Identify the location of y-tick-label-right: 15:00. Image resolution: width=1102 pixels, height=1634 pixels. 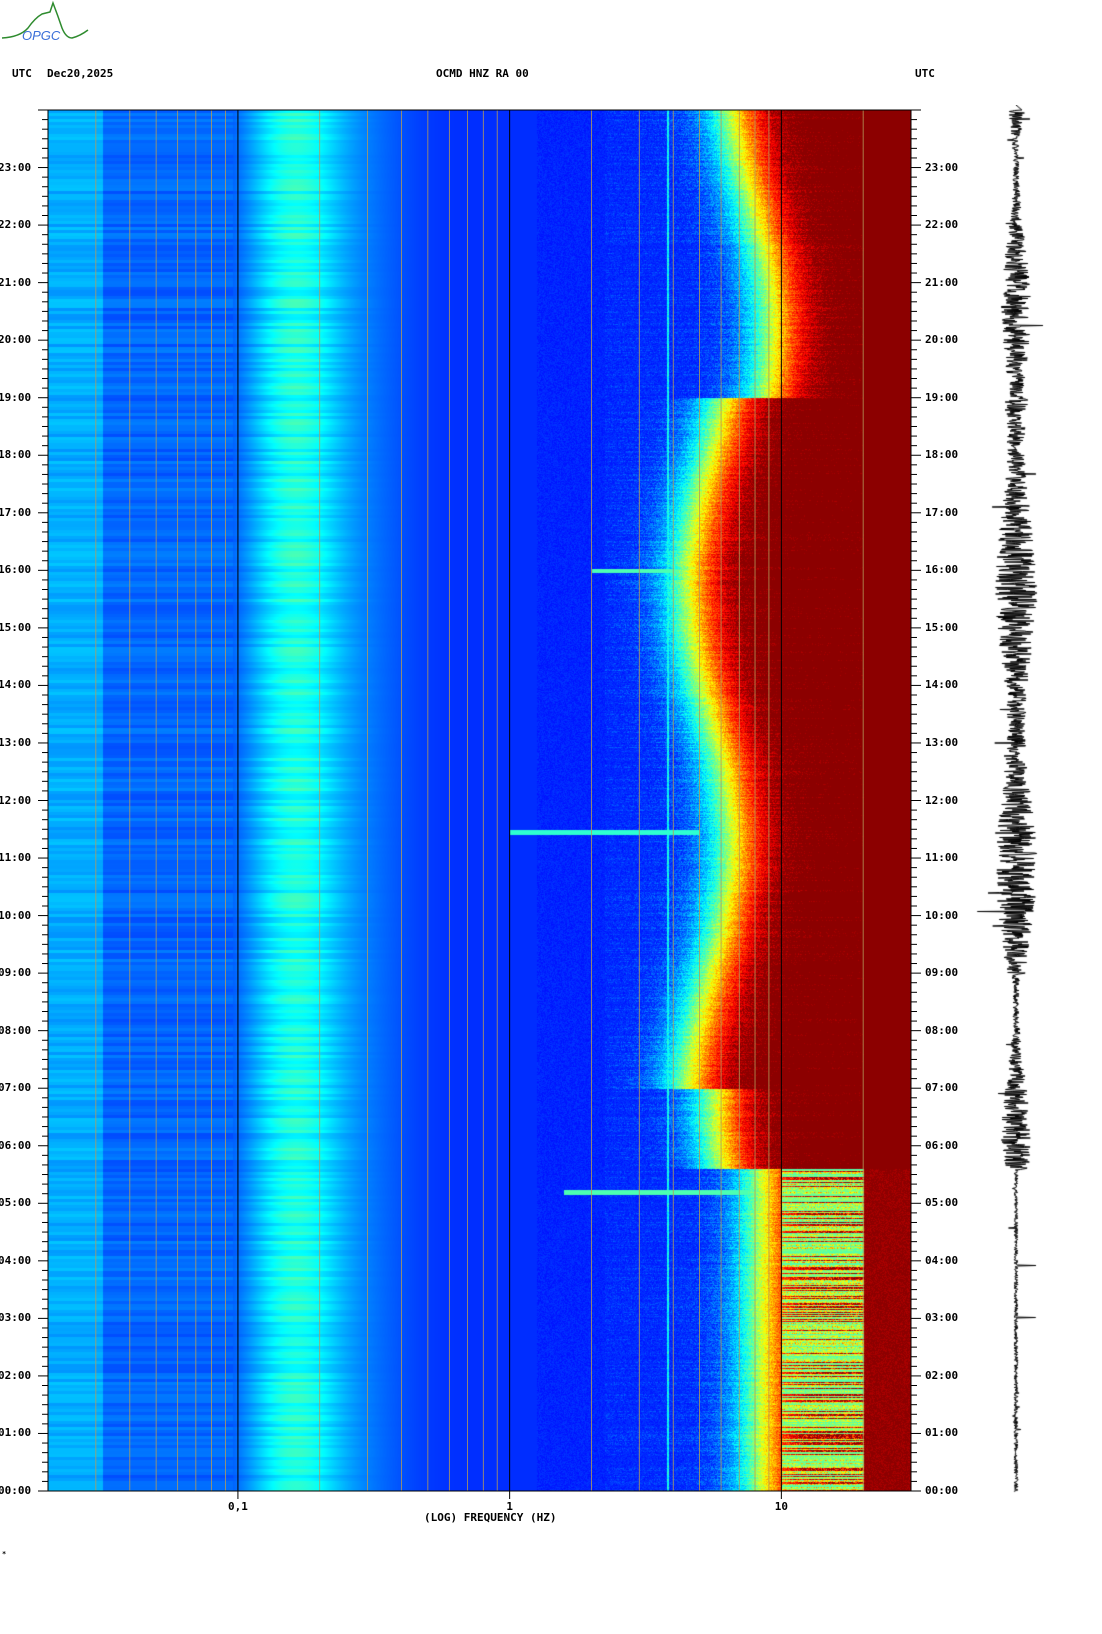
(942, 627).